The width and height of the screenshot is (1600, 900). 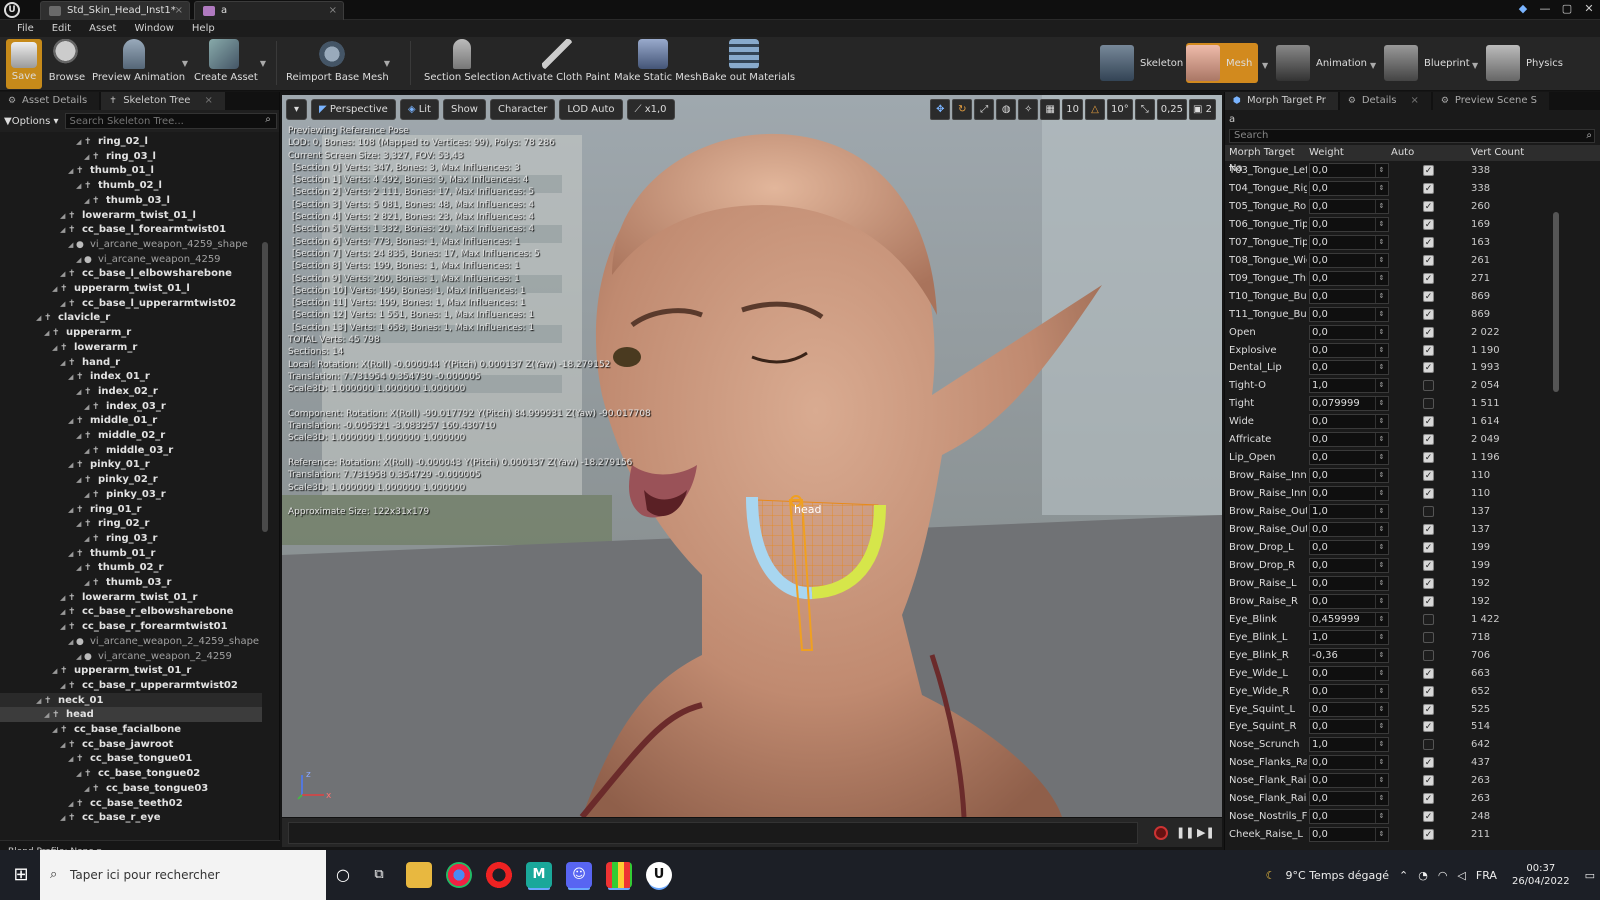 What do you see at coordinates (131, 597) in the screenshot?
I see `tree-row: ◢ ✝ lowerarm_twist_01_r` at bounding box center [131, 597].